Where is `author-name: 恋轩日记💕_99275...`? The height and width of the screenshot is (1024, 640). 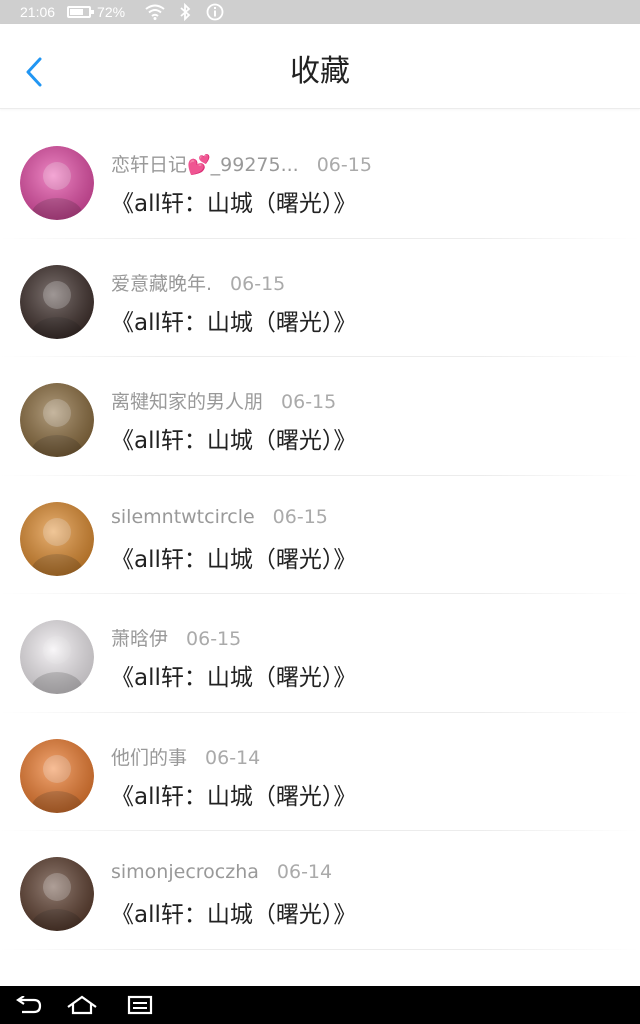 author-name: 恋轩日记💕_99275... is located at coordinates (205, 163).